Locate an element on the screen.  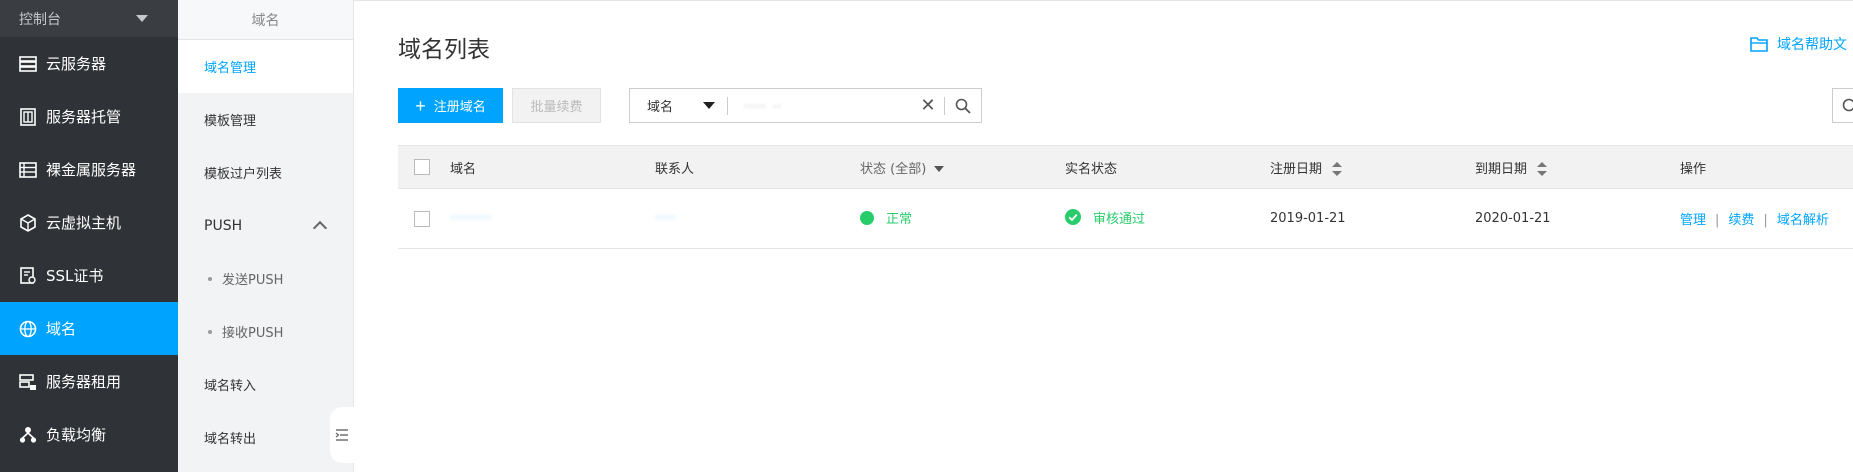
subnav-group-push: PUSH is located at coordinates (265, 225).